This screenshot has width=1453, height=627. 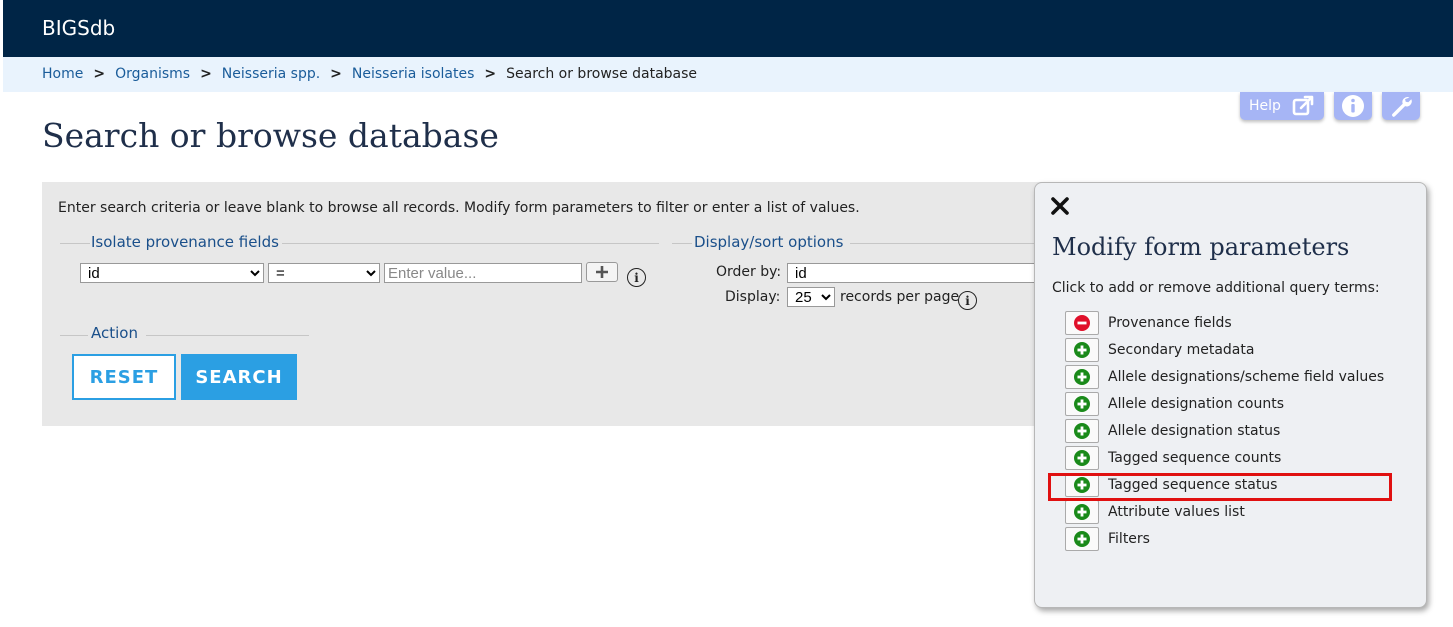 I want to click on toggle-provenance-fields-button, so click(x=1082, y=323).